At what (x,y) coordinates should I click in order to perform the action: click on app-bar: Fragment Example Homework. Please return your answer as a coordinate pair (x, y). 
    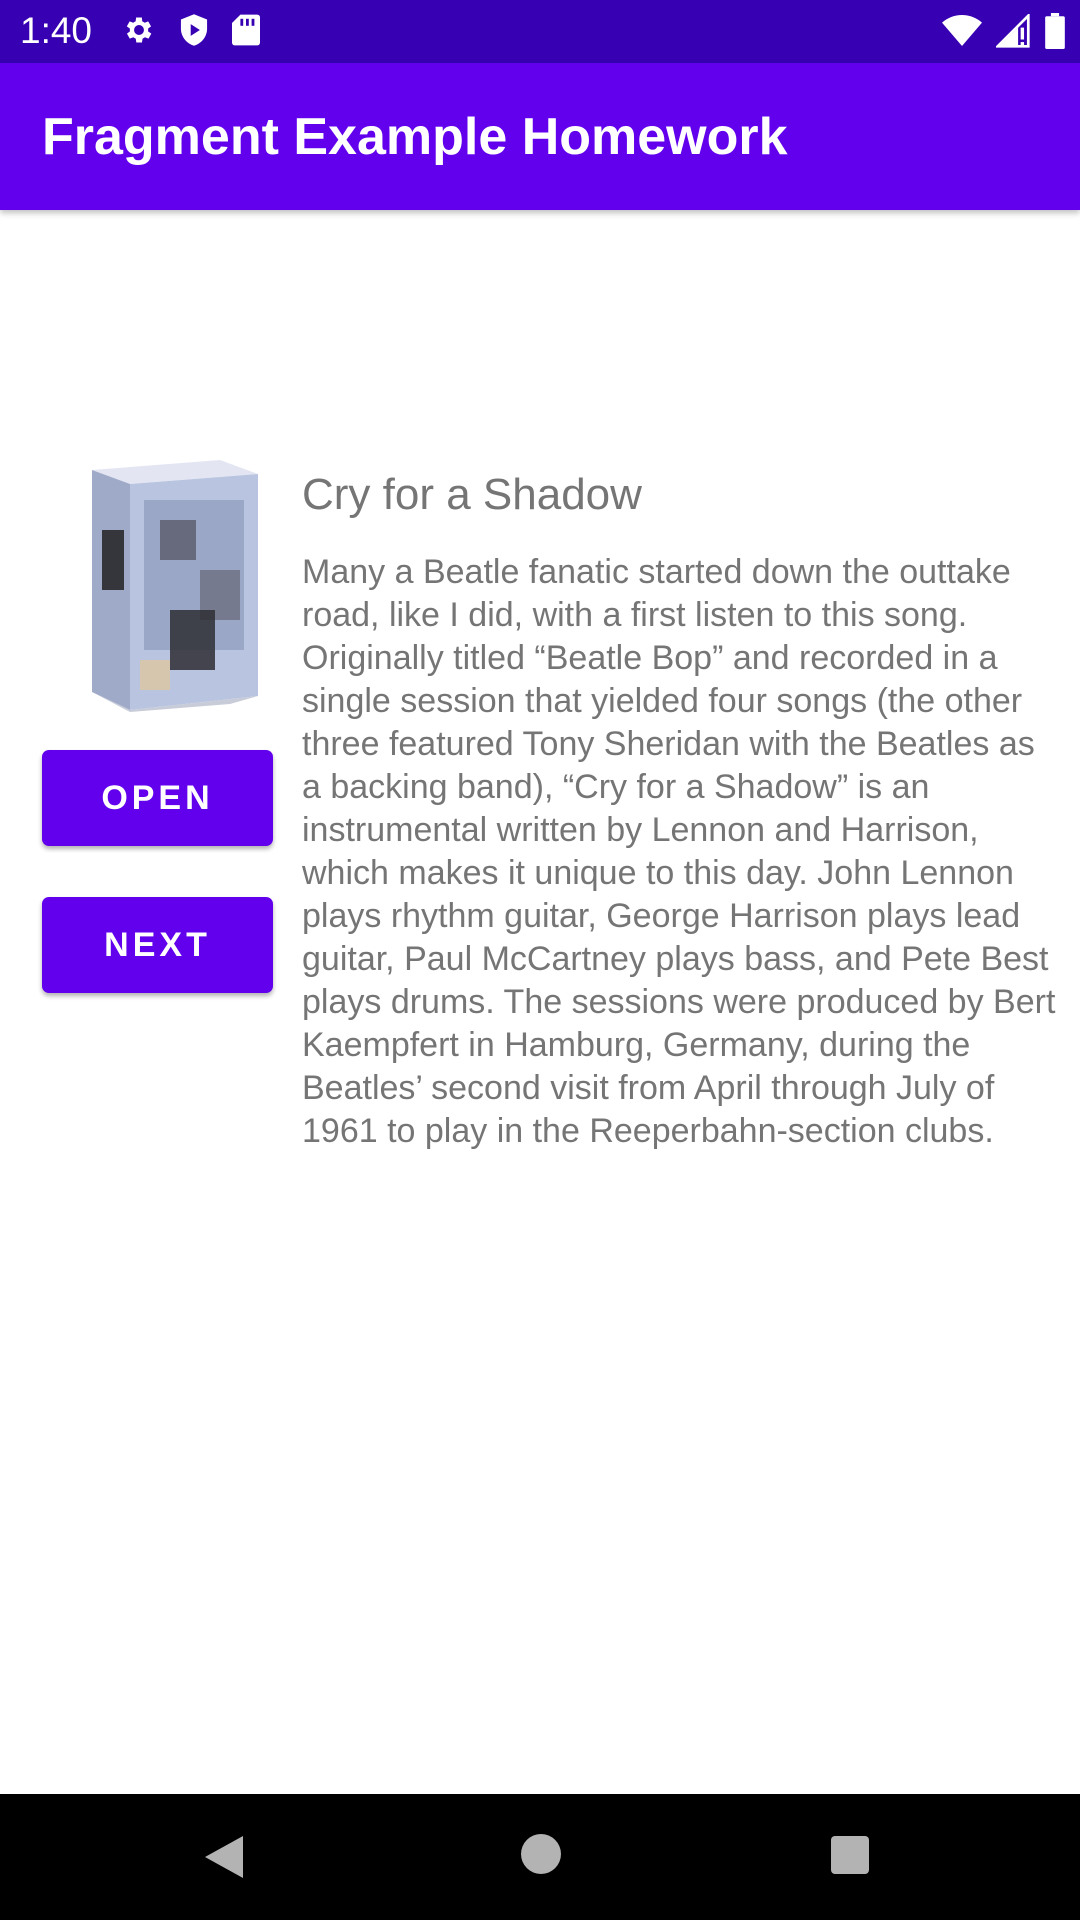
    Looking at the image, I should click on (540, 136).